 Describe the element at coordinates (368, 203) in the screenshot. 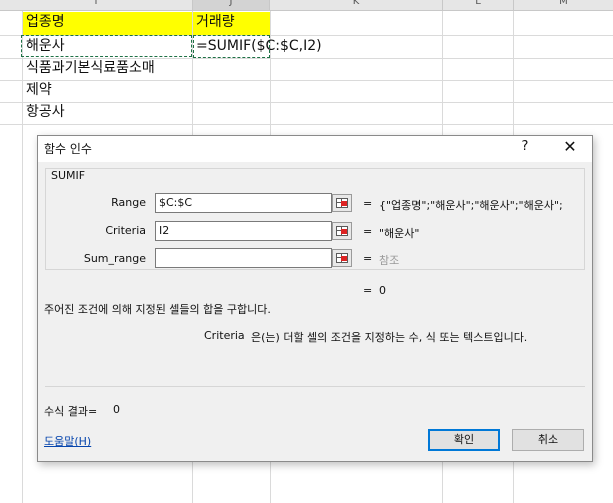

I see `range-equals: =` at that location.